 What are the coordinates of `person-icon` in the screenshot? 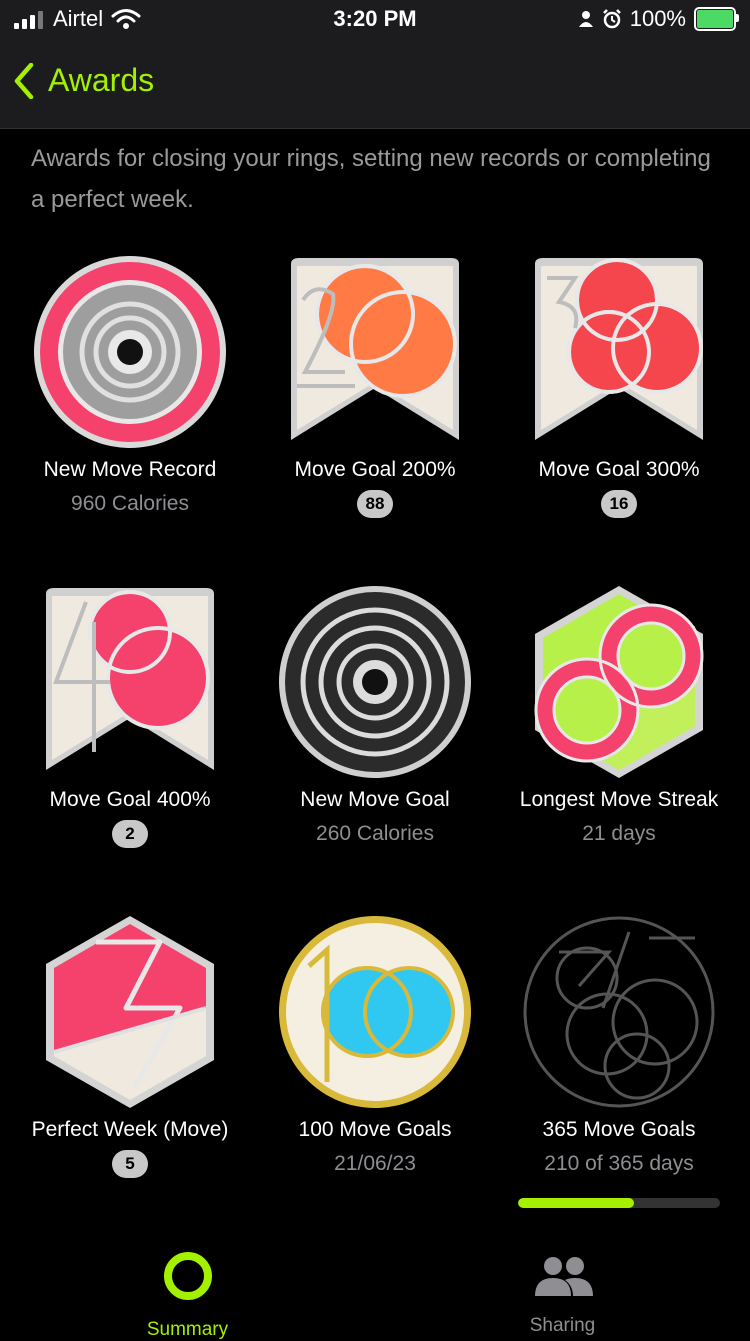 It's located at (585, 19).